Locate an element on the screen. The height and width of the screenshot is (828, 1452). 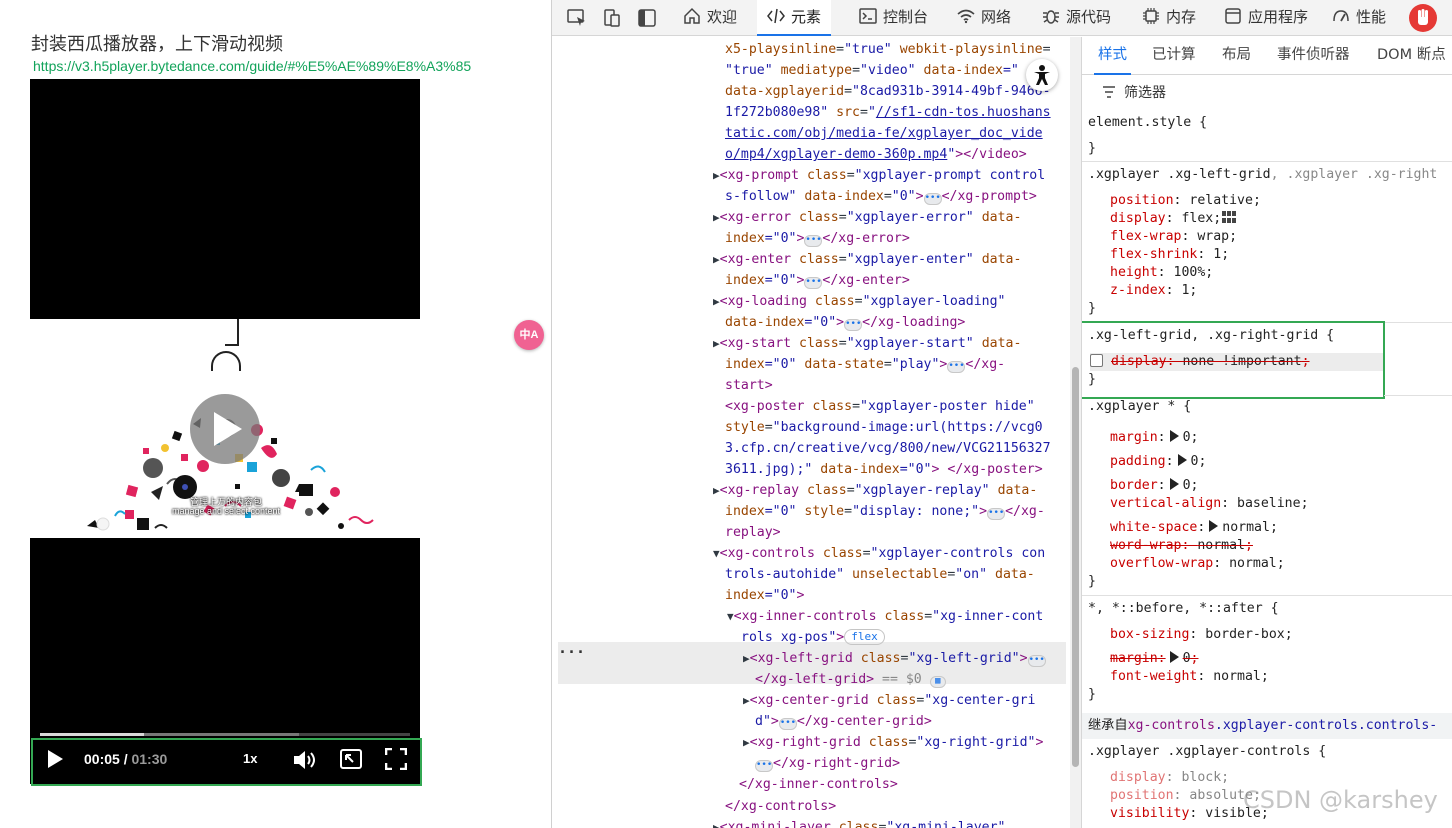
tree-line-controls-3: index="0"> is located at coordinates (764, 595).